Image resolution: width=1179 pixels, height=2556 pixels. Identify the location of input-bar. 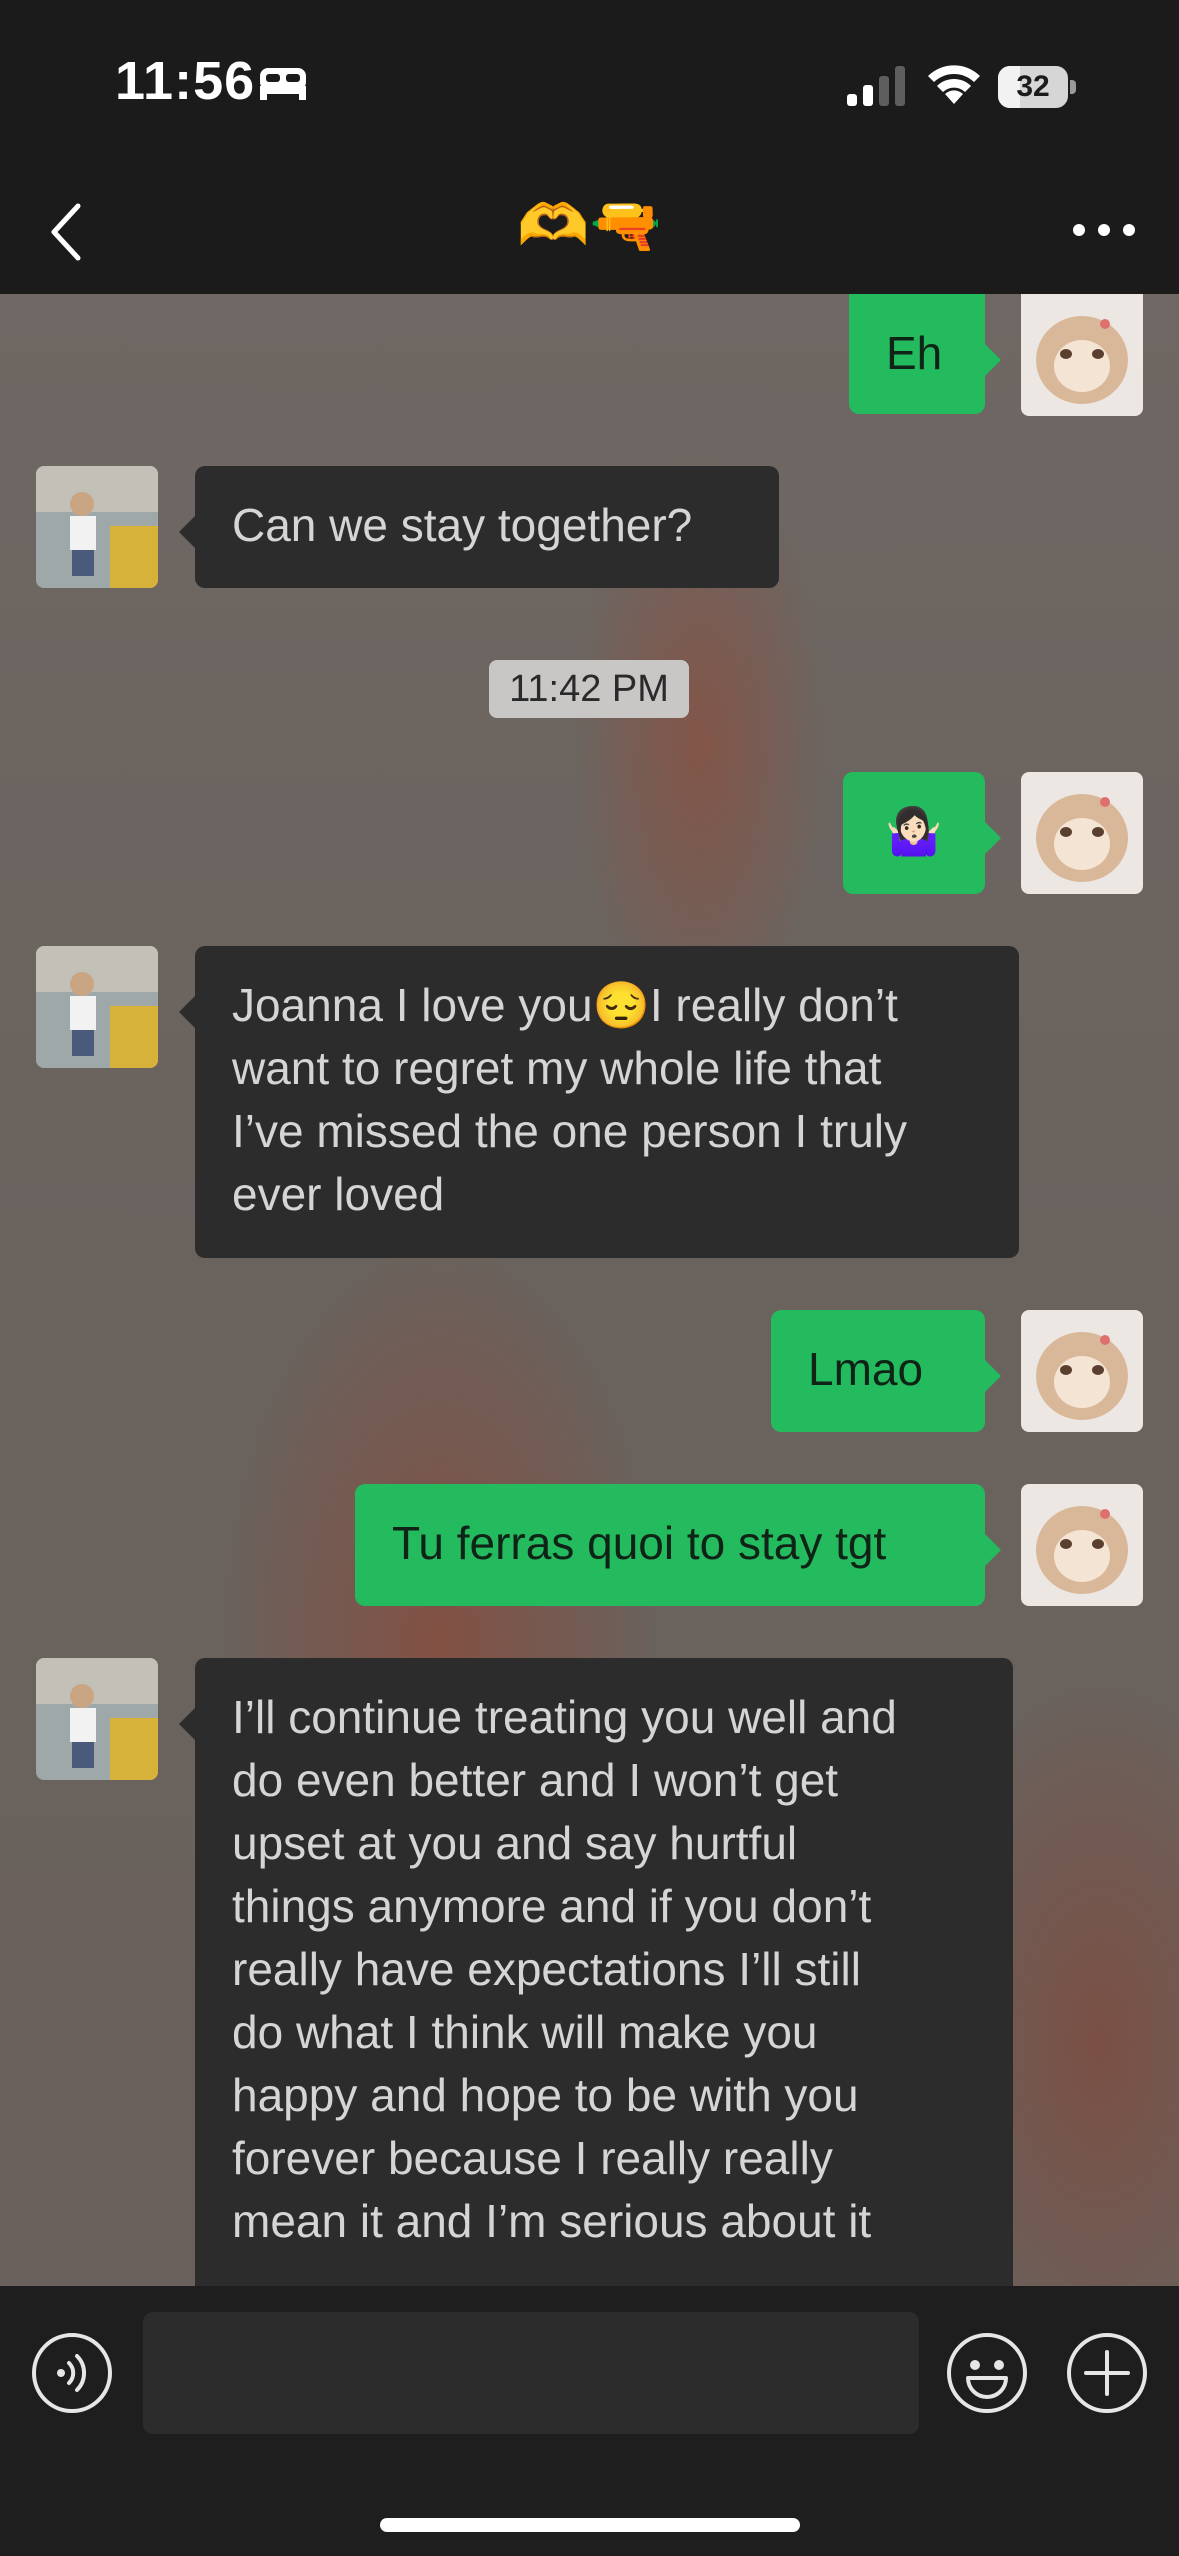
(589, 2421).